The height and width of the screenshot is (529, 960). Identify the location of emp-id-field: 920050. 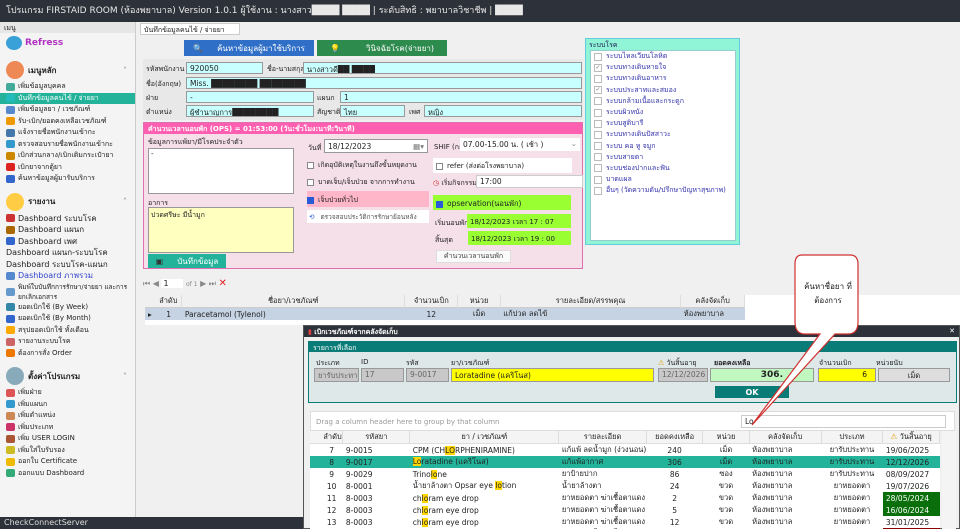
(224, 68).